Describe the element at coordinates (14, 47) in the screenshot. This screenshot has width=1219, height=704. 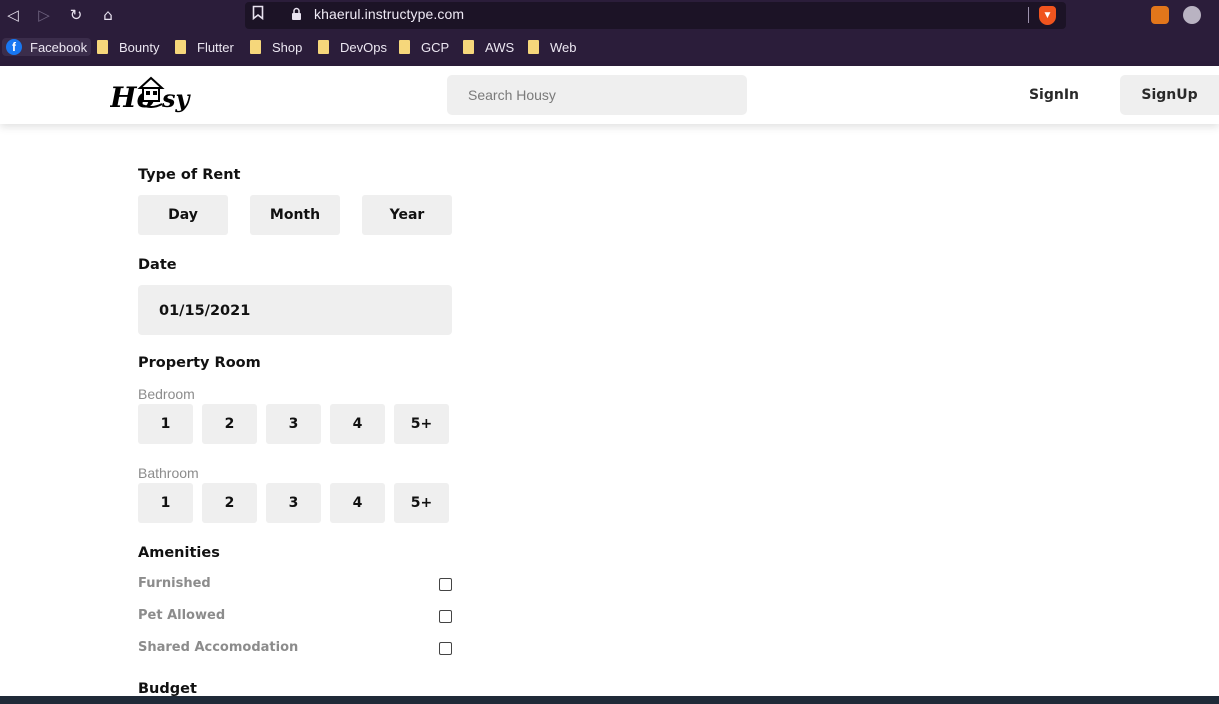
I see `facebook-icon: f` at that location.